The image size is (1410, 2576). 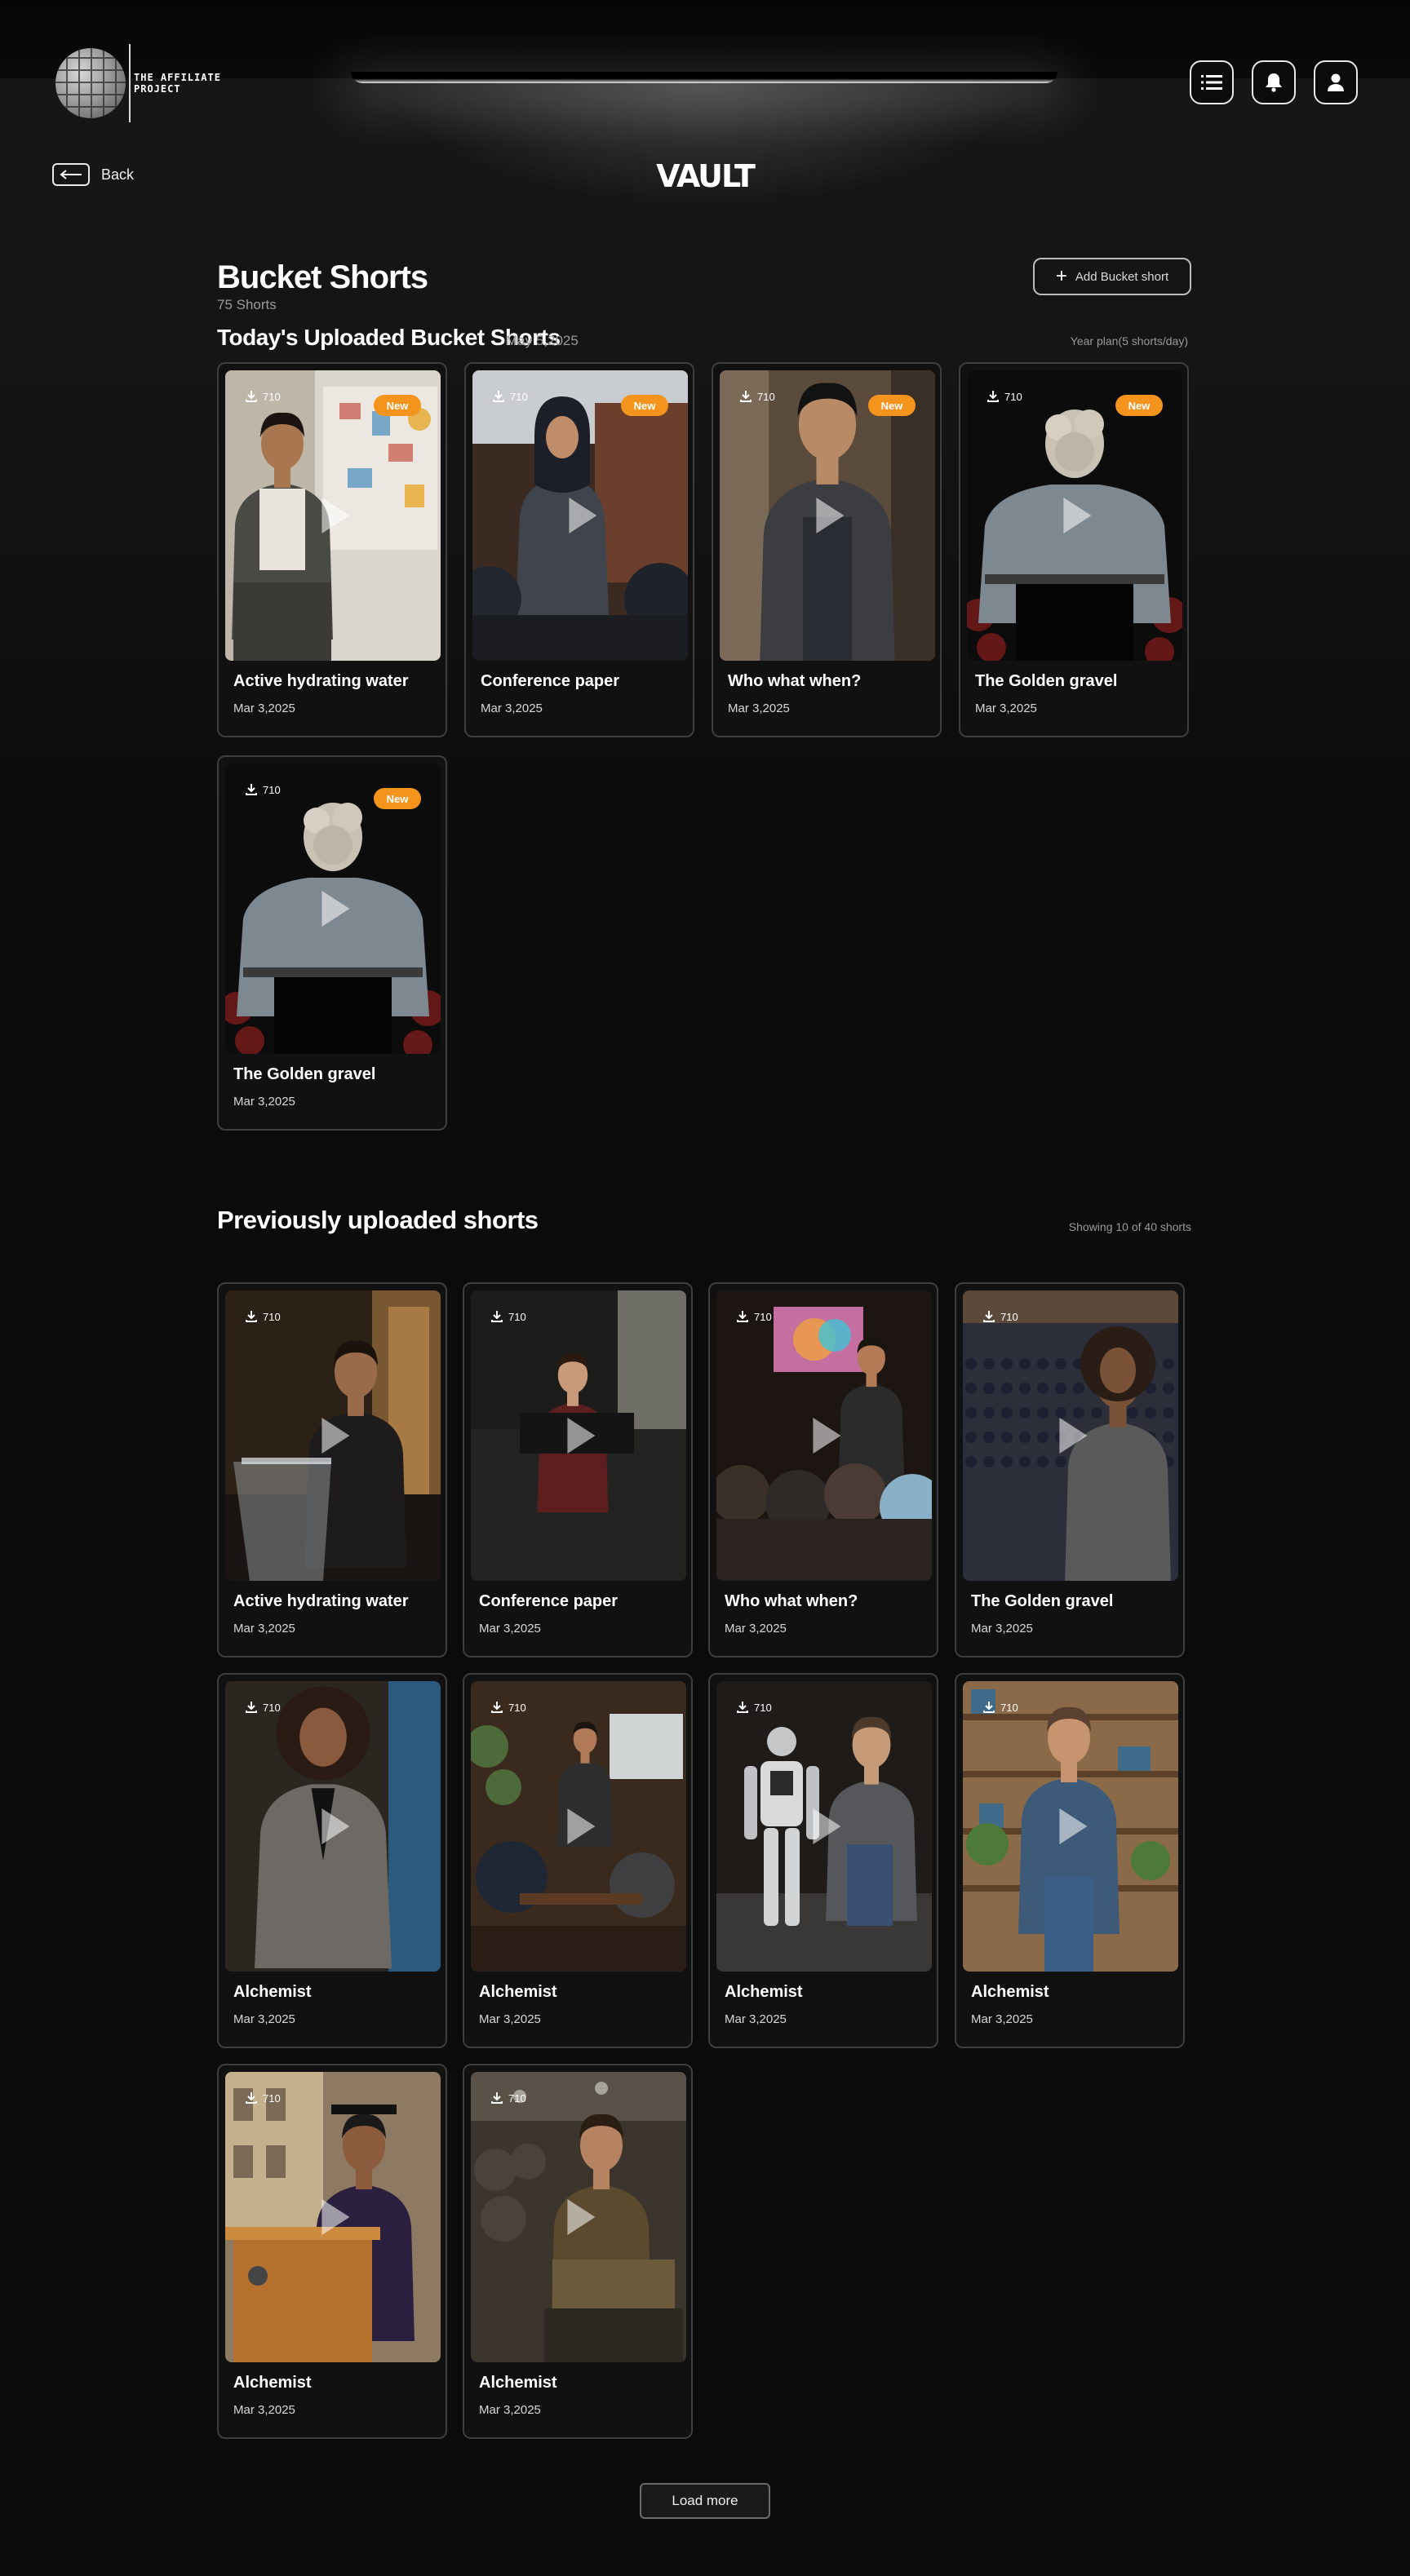 What do you see at coordinates (706, 176) in the screenshot?
I see `app-title: VAULT` at bounding box center [706, 176].